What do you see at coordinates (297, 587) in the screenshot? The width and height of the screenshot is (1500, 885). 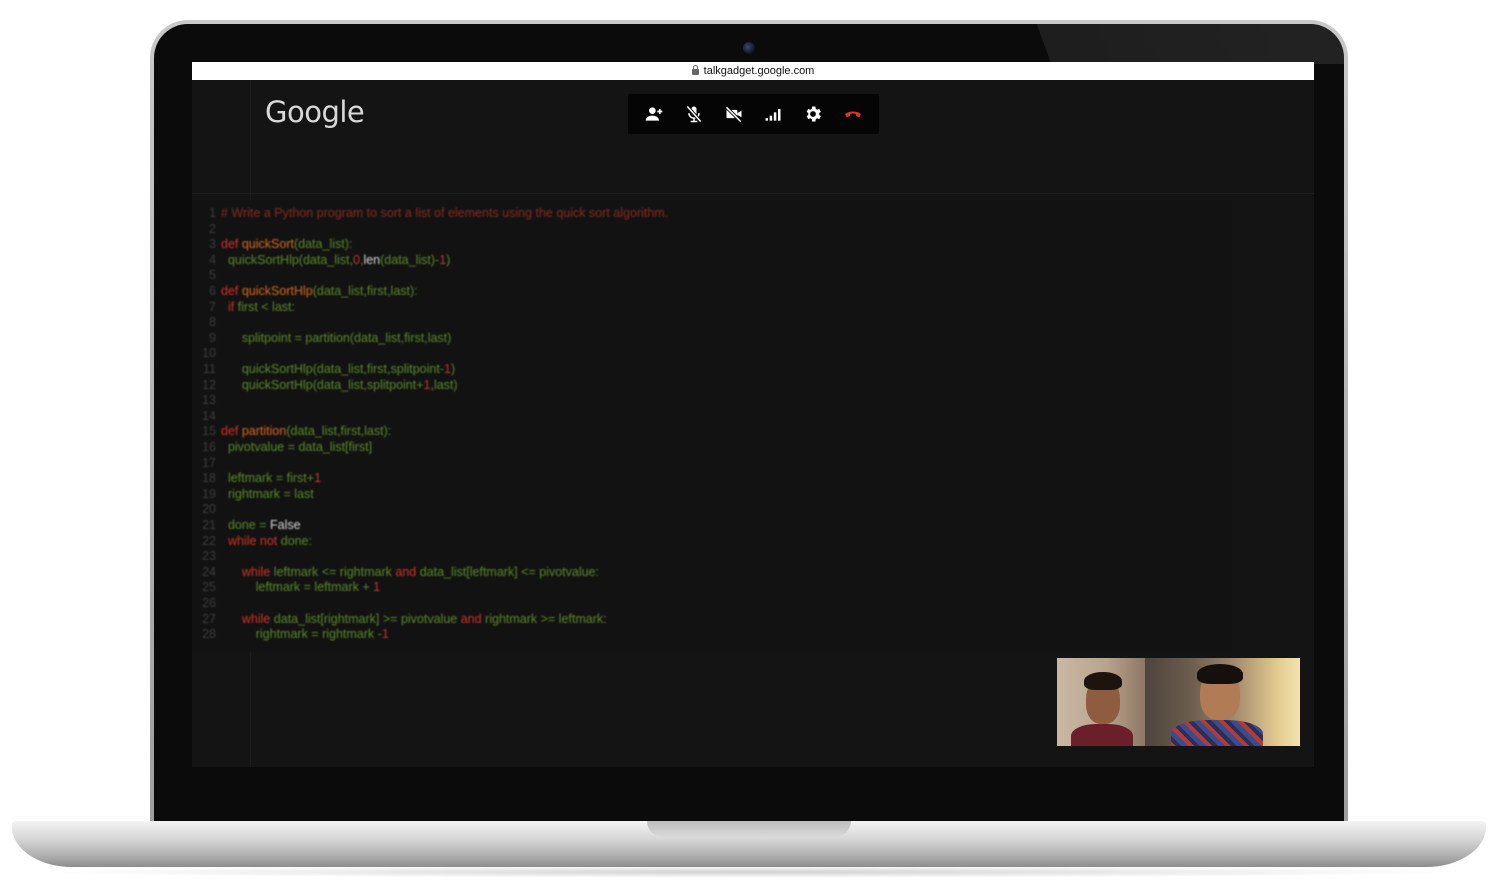 I see `code-token: leftmark = leftmark +` at bounding box center [297, 587].